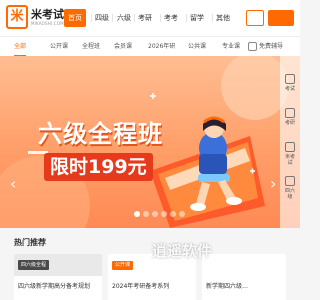  Describe the element at coordinates (161, 47) in the screenshot. I see `category-2026: 2026年研` at that location.